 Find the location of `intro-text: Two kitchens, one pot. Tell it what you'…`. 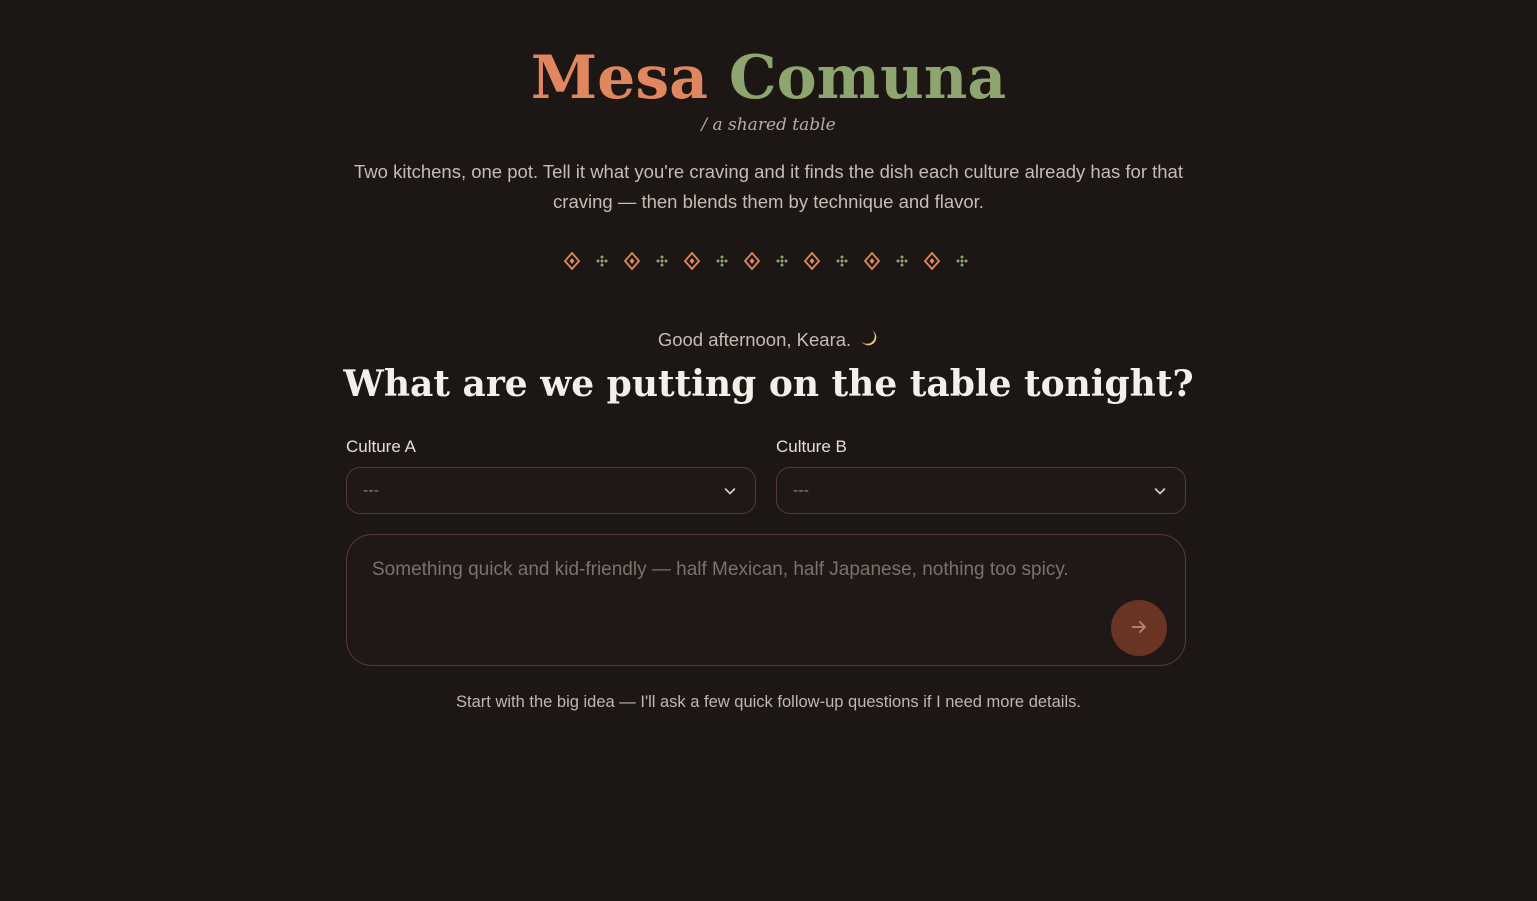

intro-text: Two kitchens, one pot. Tell it what you'… is located at coordinates (768, 186).